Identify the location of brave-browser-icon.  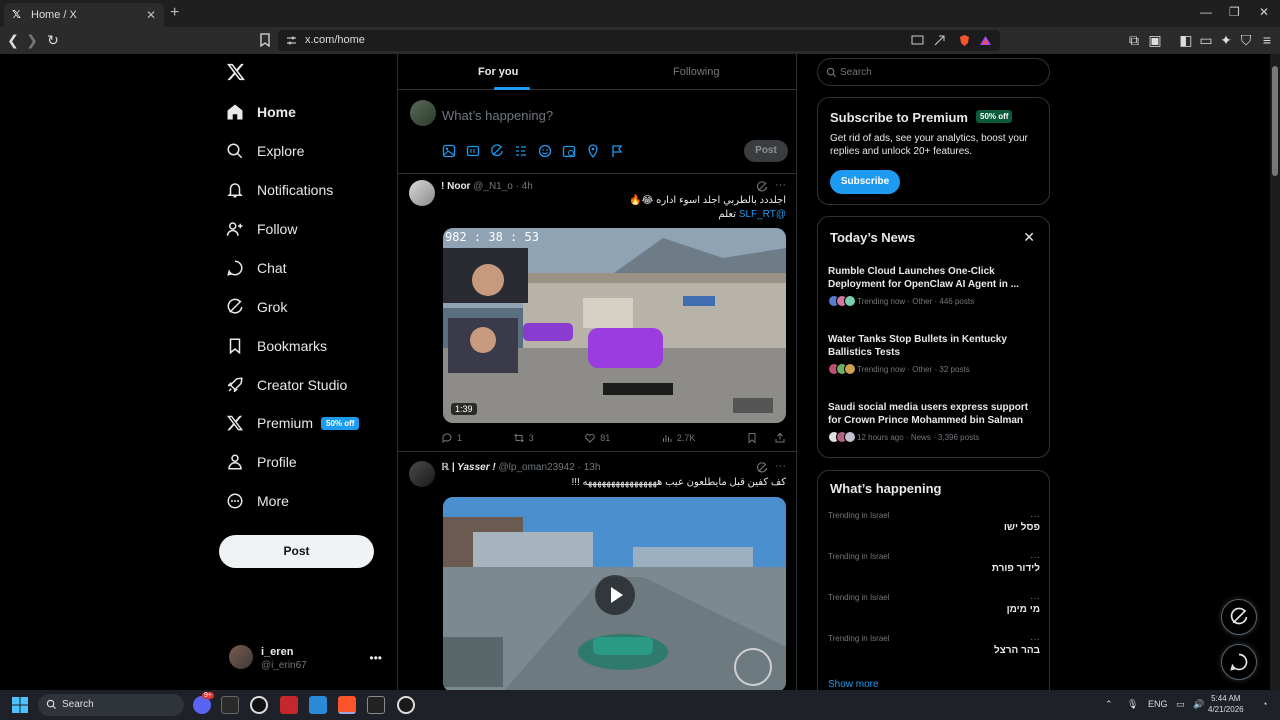
(347, 705).